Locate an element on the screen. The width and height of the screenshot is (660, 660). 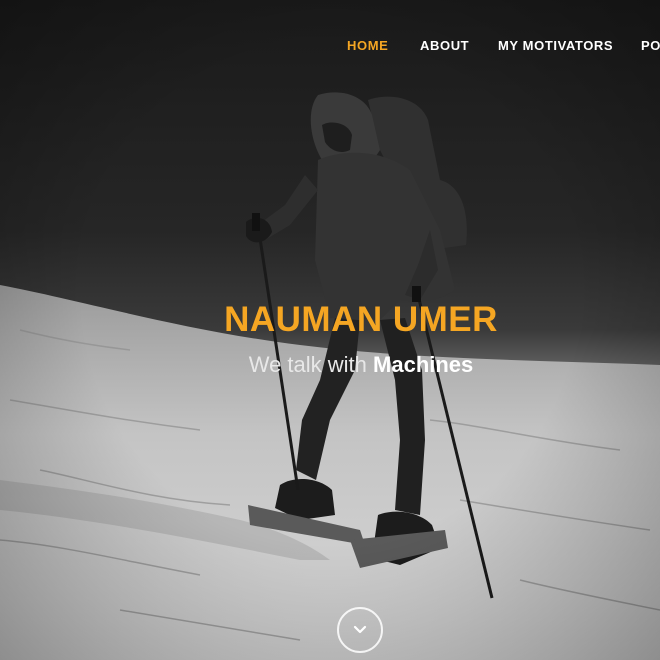
nav-item-about: ABOUT is located at coordinates (444, 45).